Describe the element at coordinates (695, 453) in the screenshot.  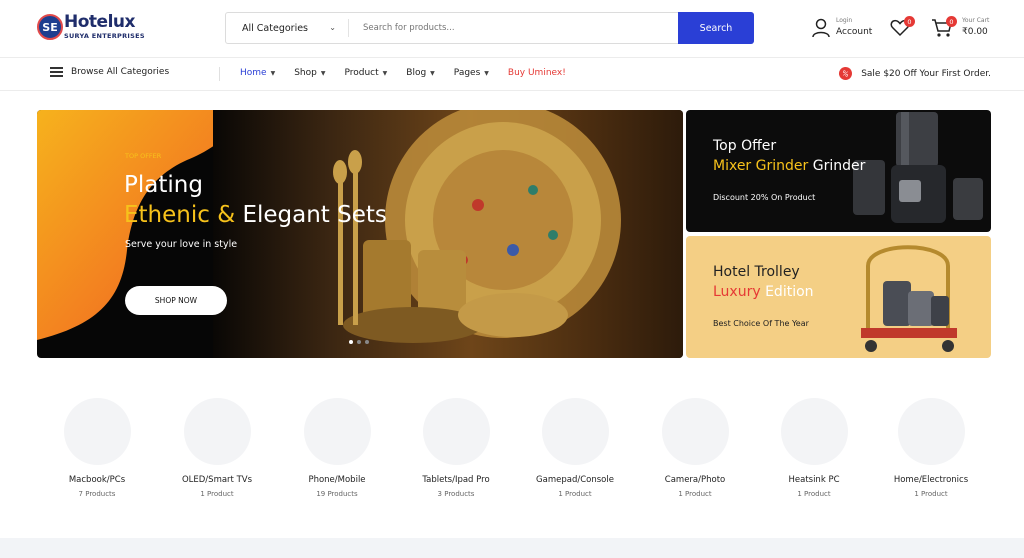
I see `category-item: Camera/Photo 1 Product` at that location.